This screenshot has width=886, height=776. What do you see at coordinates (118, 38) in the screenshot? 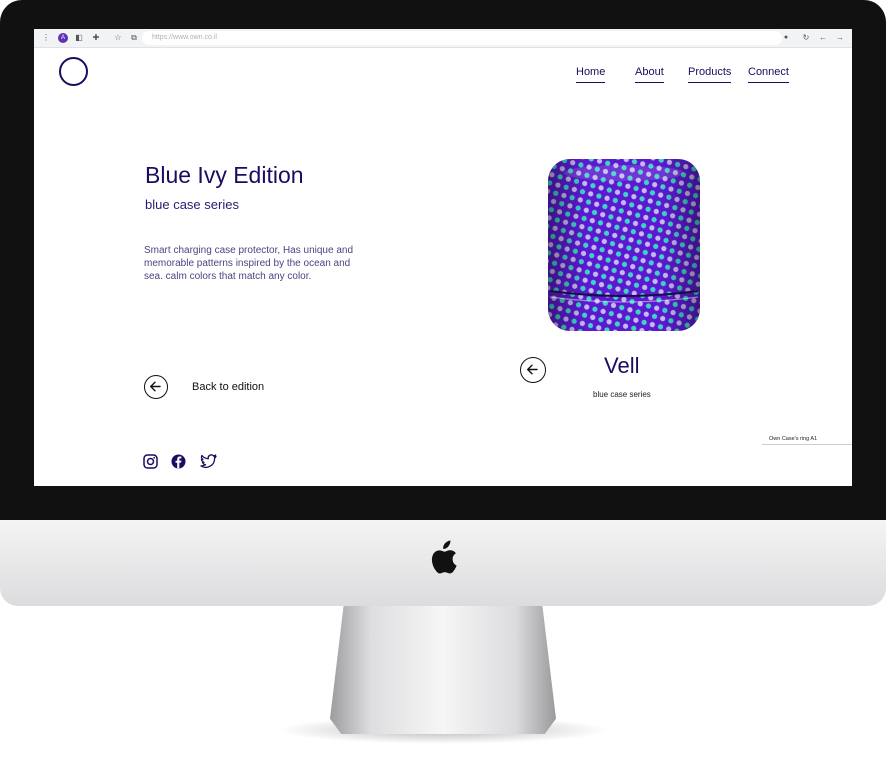
I see `bookmark-star-icon: ☆` at bounding box center [118, 38].